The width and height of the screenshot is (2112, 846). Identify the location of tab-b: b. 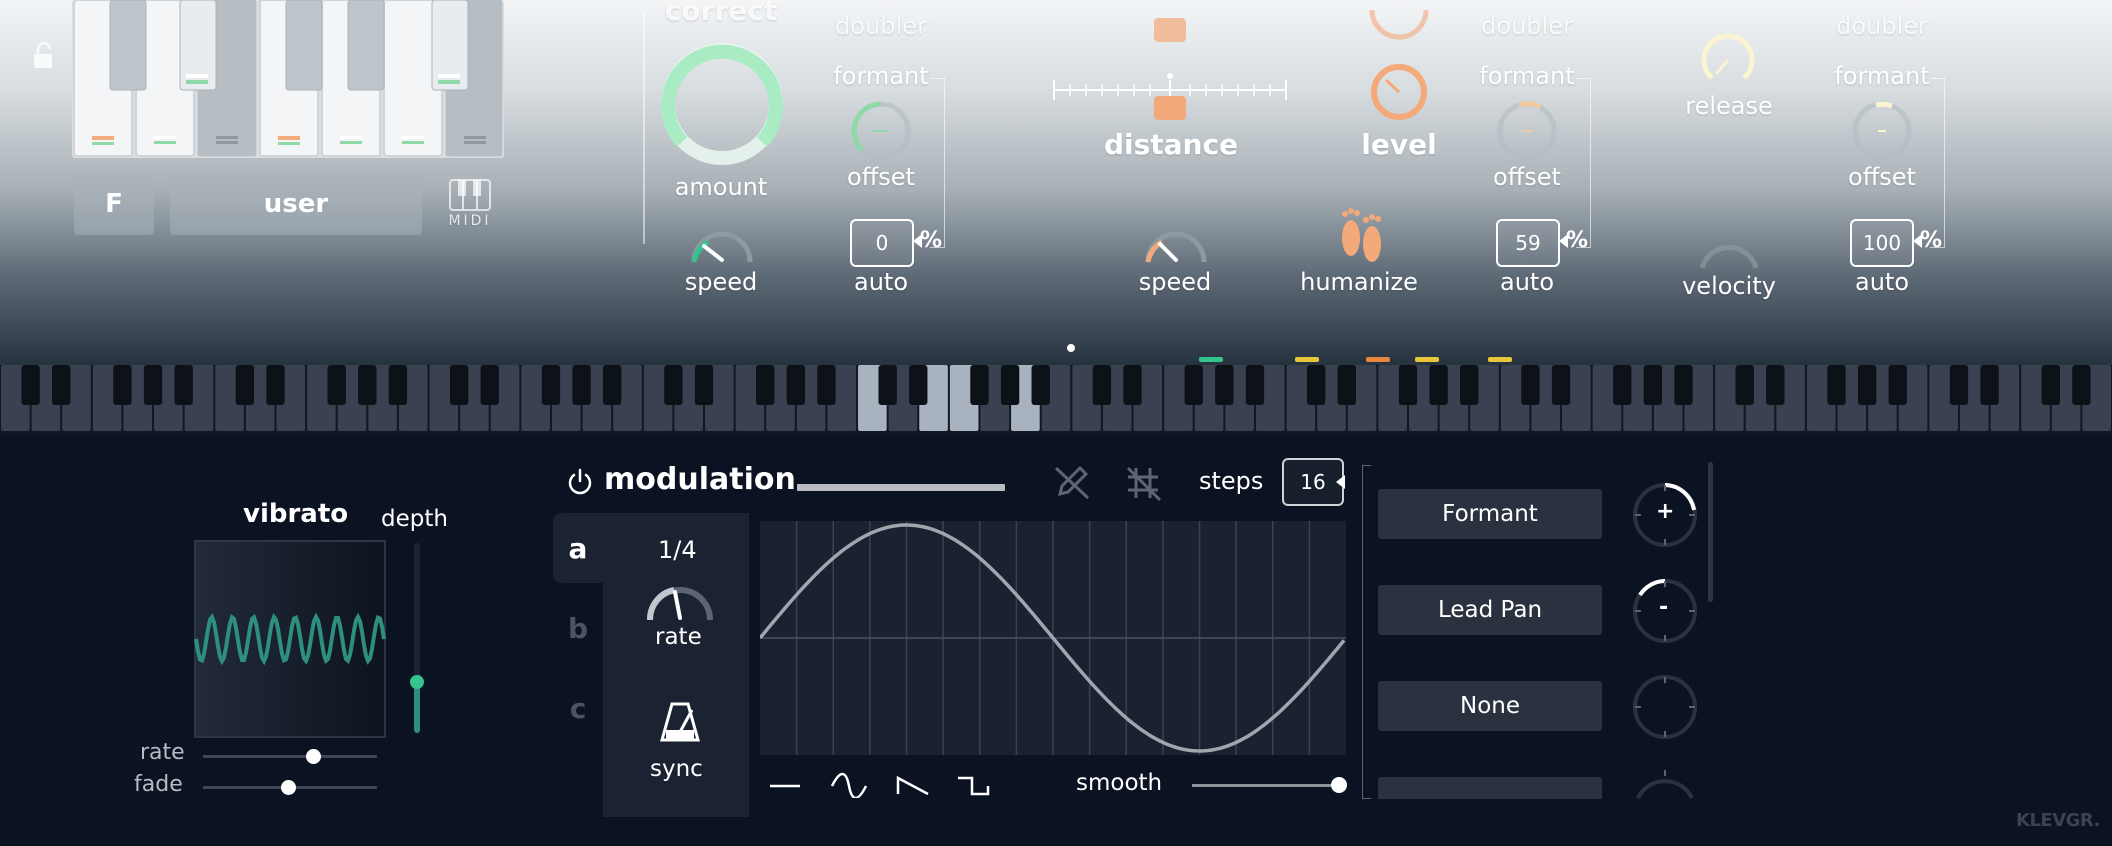
(578, 628).